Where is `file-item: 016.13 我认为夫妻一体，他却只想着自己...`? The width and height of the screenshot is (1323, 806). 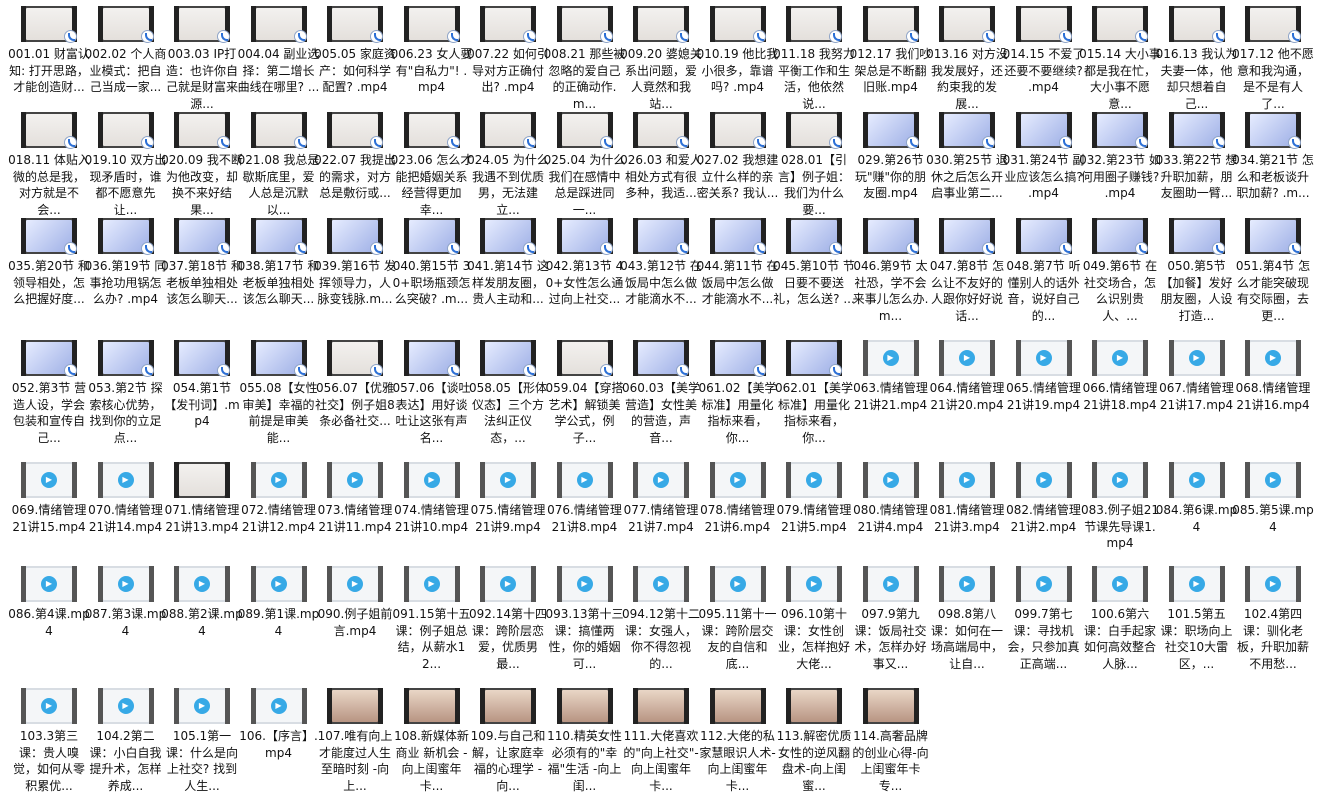 file-item: 016.13 我认为夫妻一体，他却只想着自己... is located at coordinates (1197, 65).